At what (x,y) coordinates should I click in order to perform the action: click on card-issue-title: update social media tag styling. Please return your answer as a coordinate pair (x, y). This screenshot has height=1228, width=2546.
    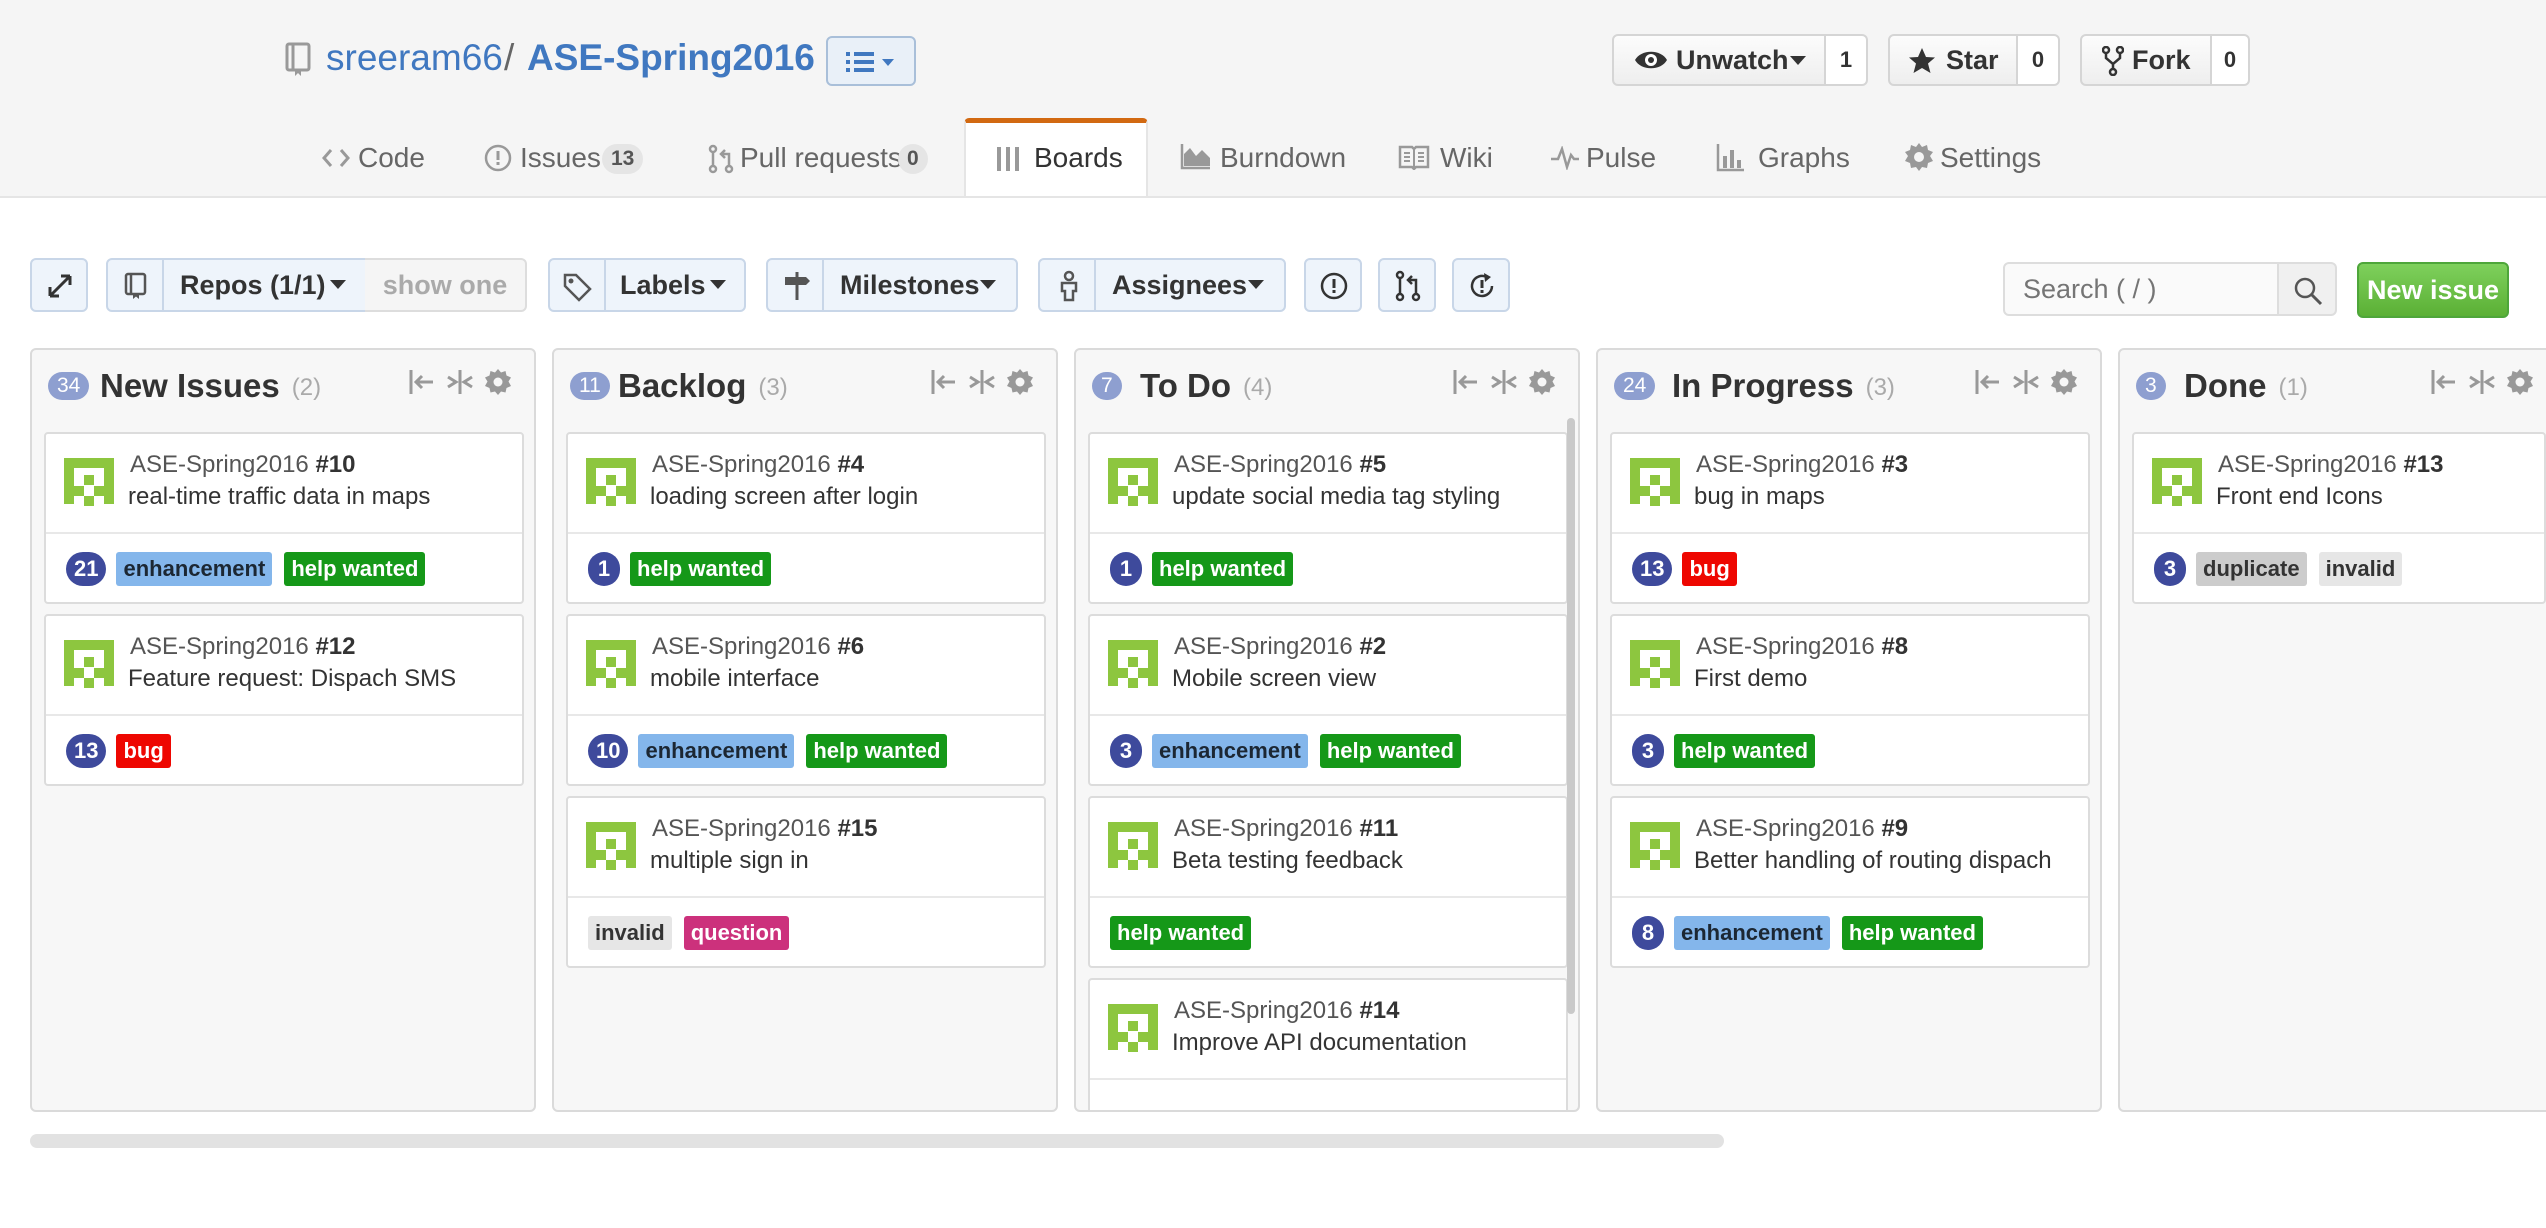
    Looking at the image, I should click on (1336, 497).